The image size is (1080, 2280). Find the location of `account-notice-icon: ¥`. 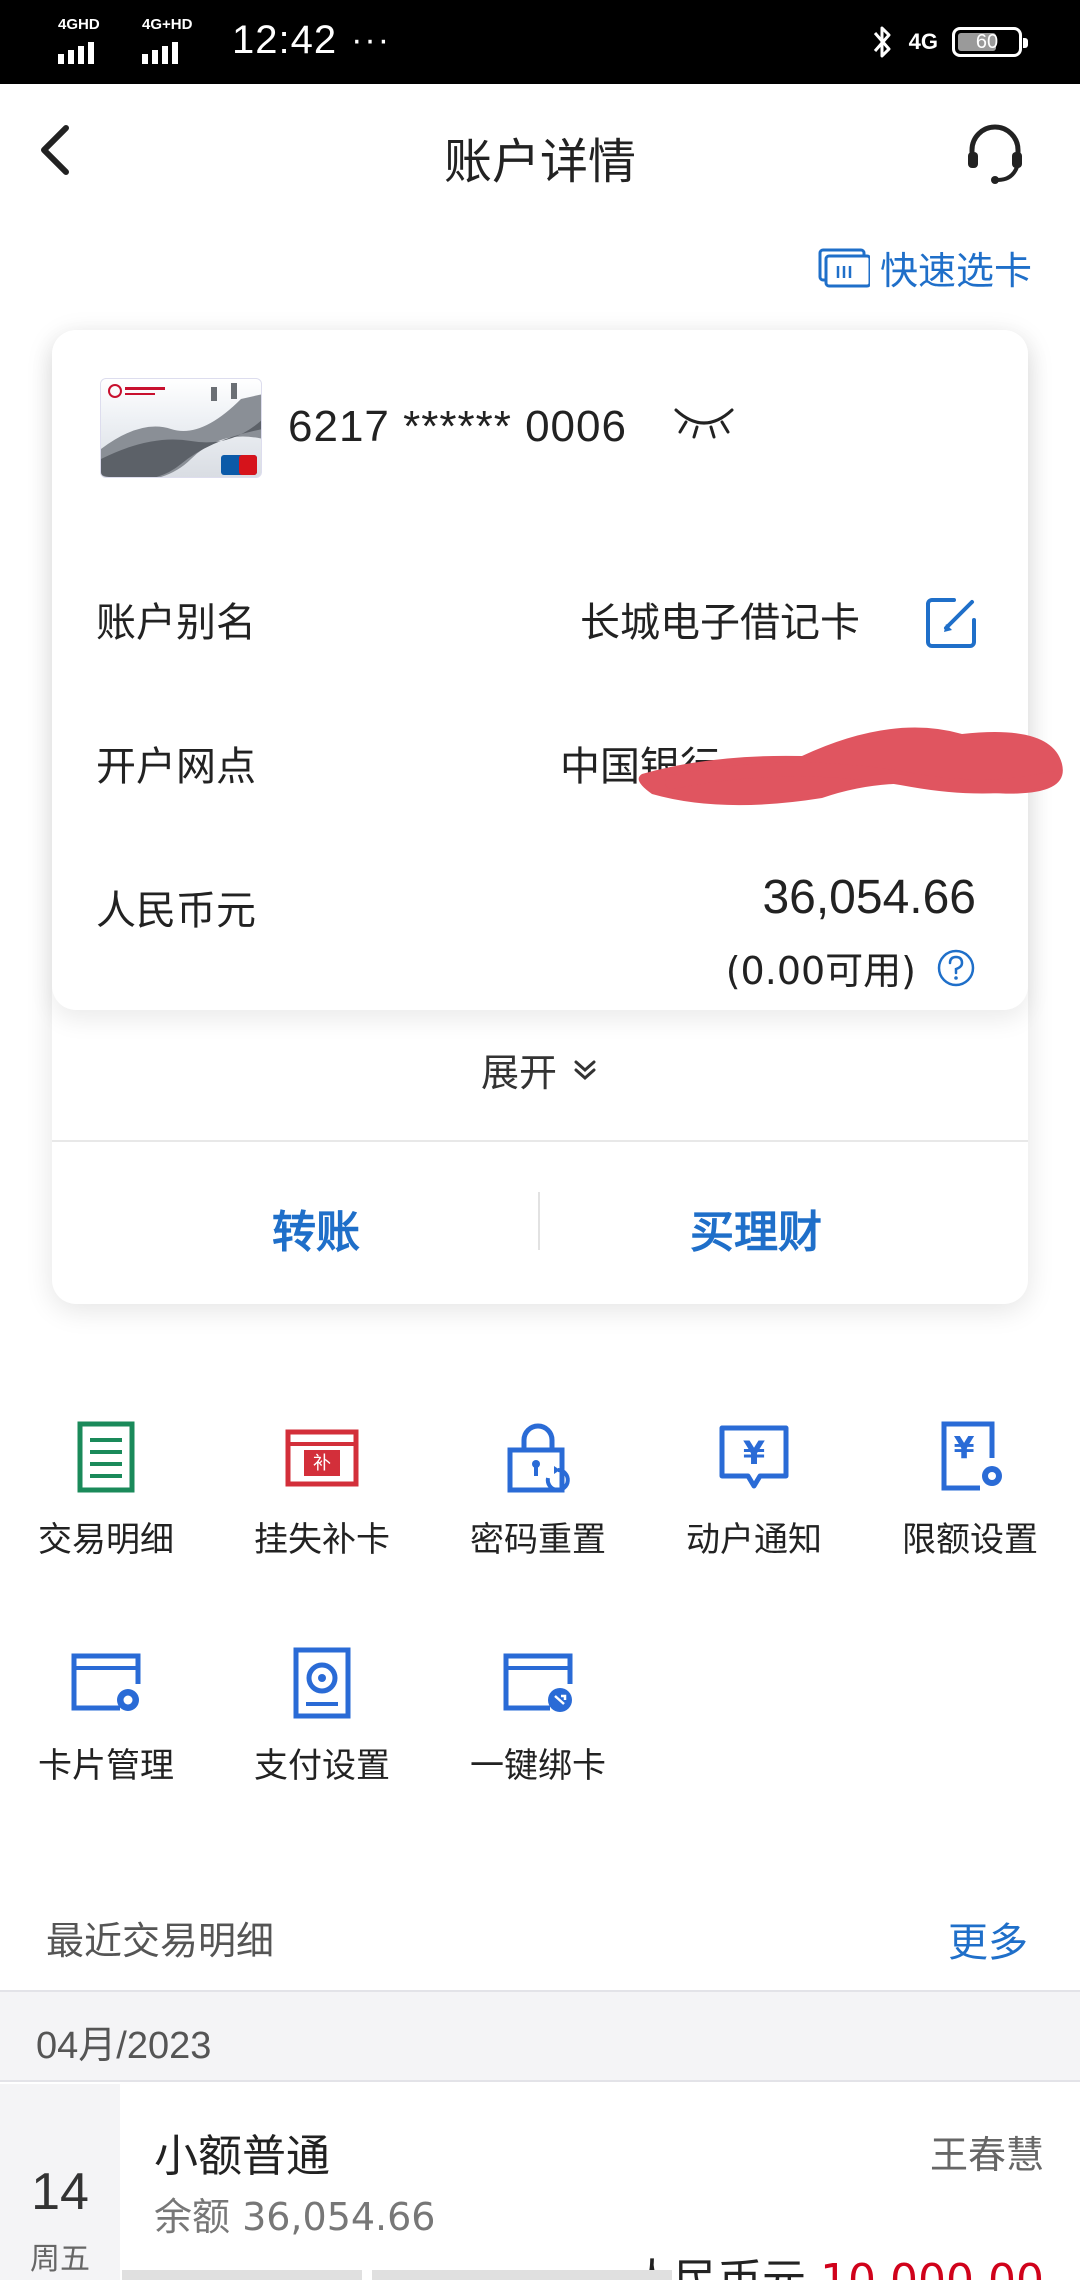

account-notice-icon: ¥ is located at coordinates (754, 1457).